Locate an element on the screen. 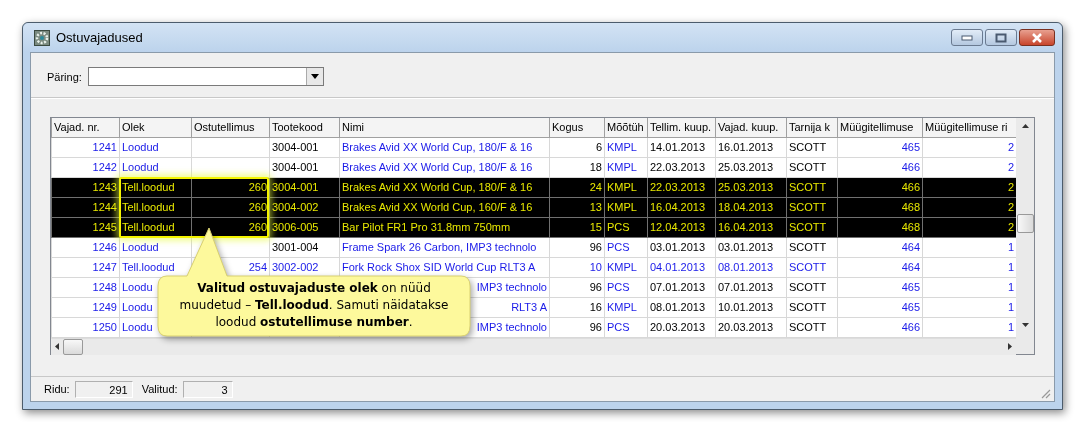 Image resolution: width=1086 pixels, height=422 pixels. table-cell: 08.01.2013 is located at coordinates (678, 307).